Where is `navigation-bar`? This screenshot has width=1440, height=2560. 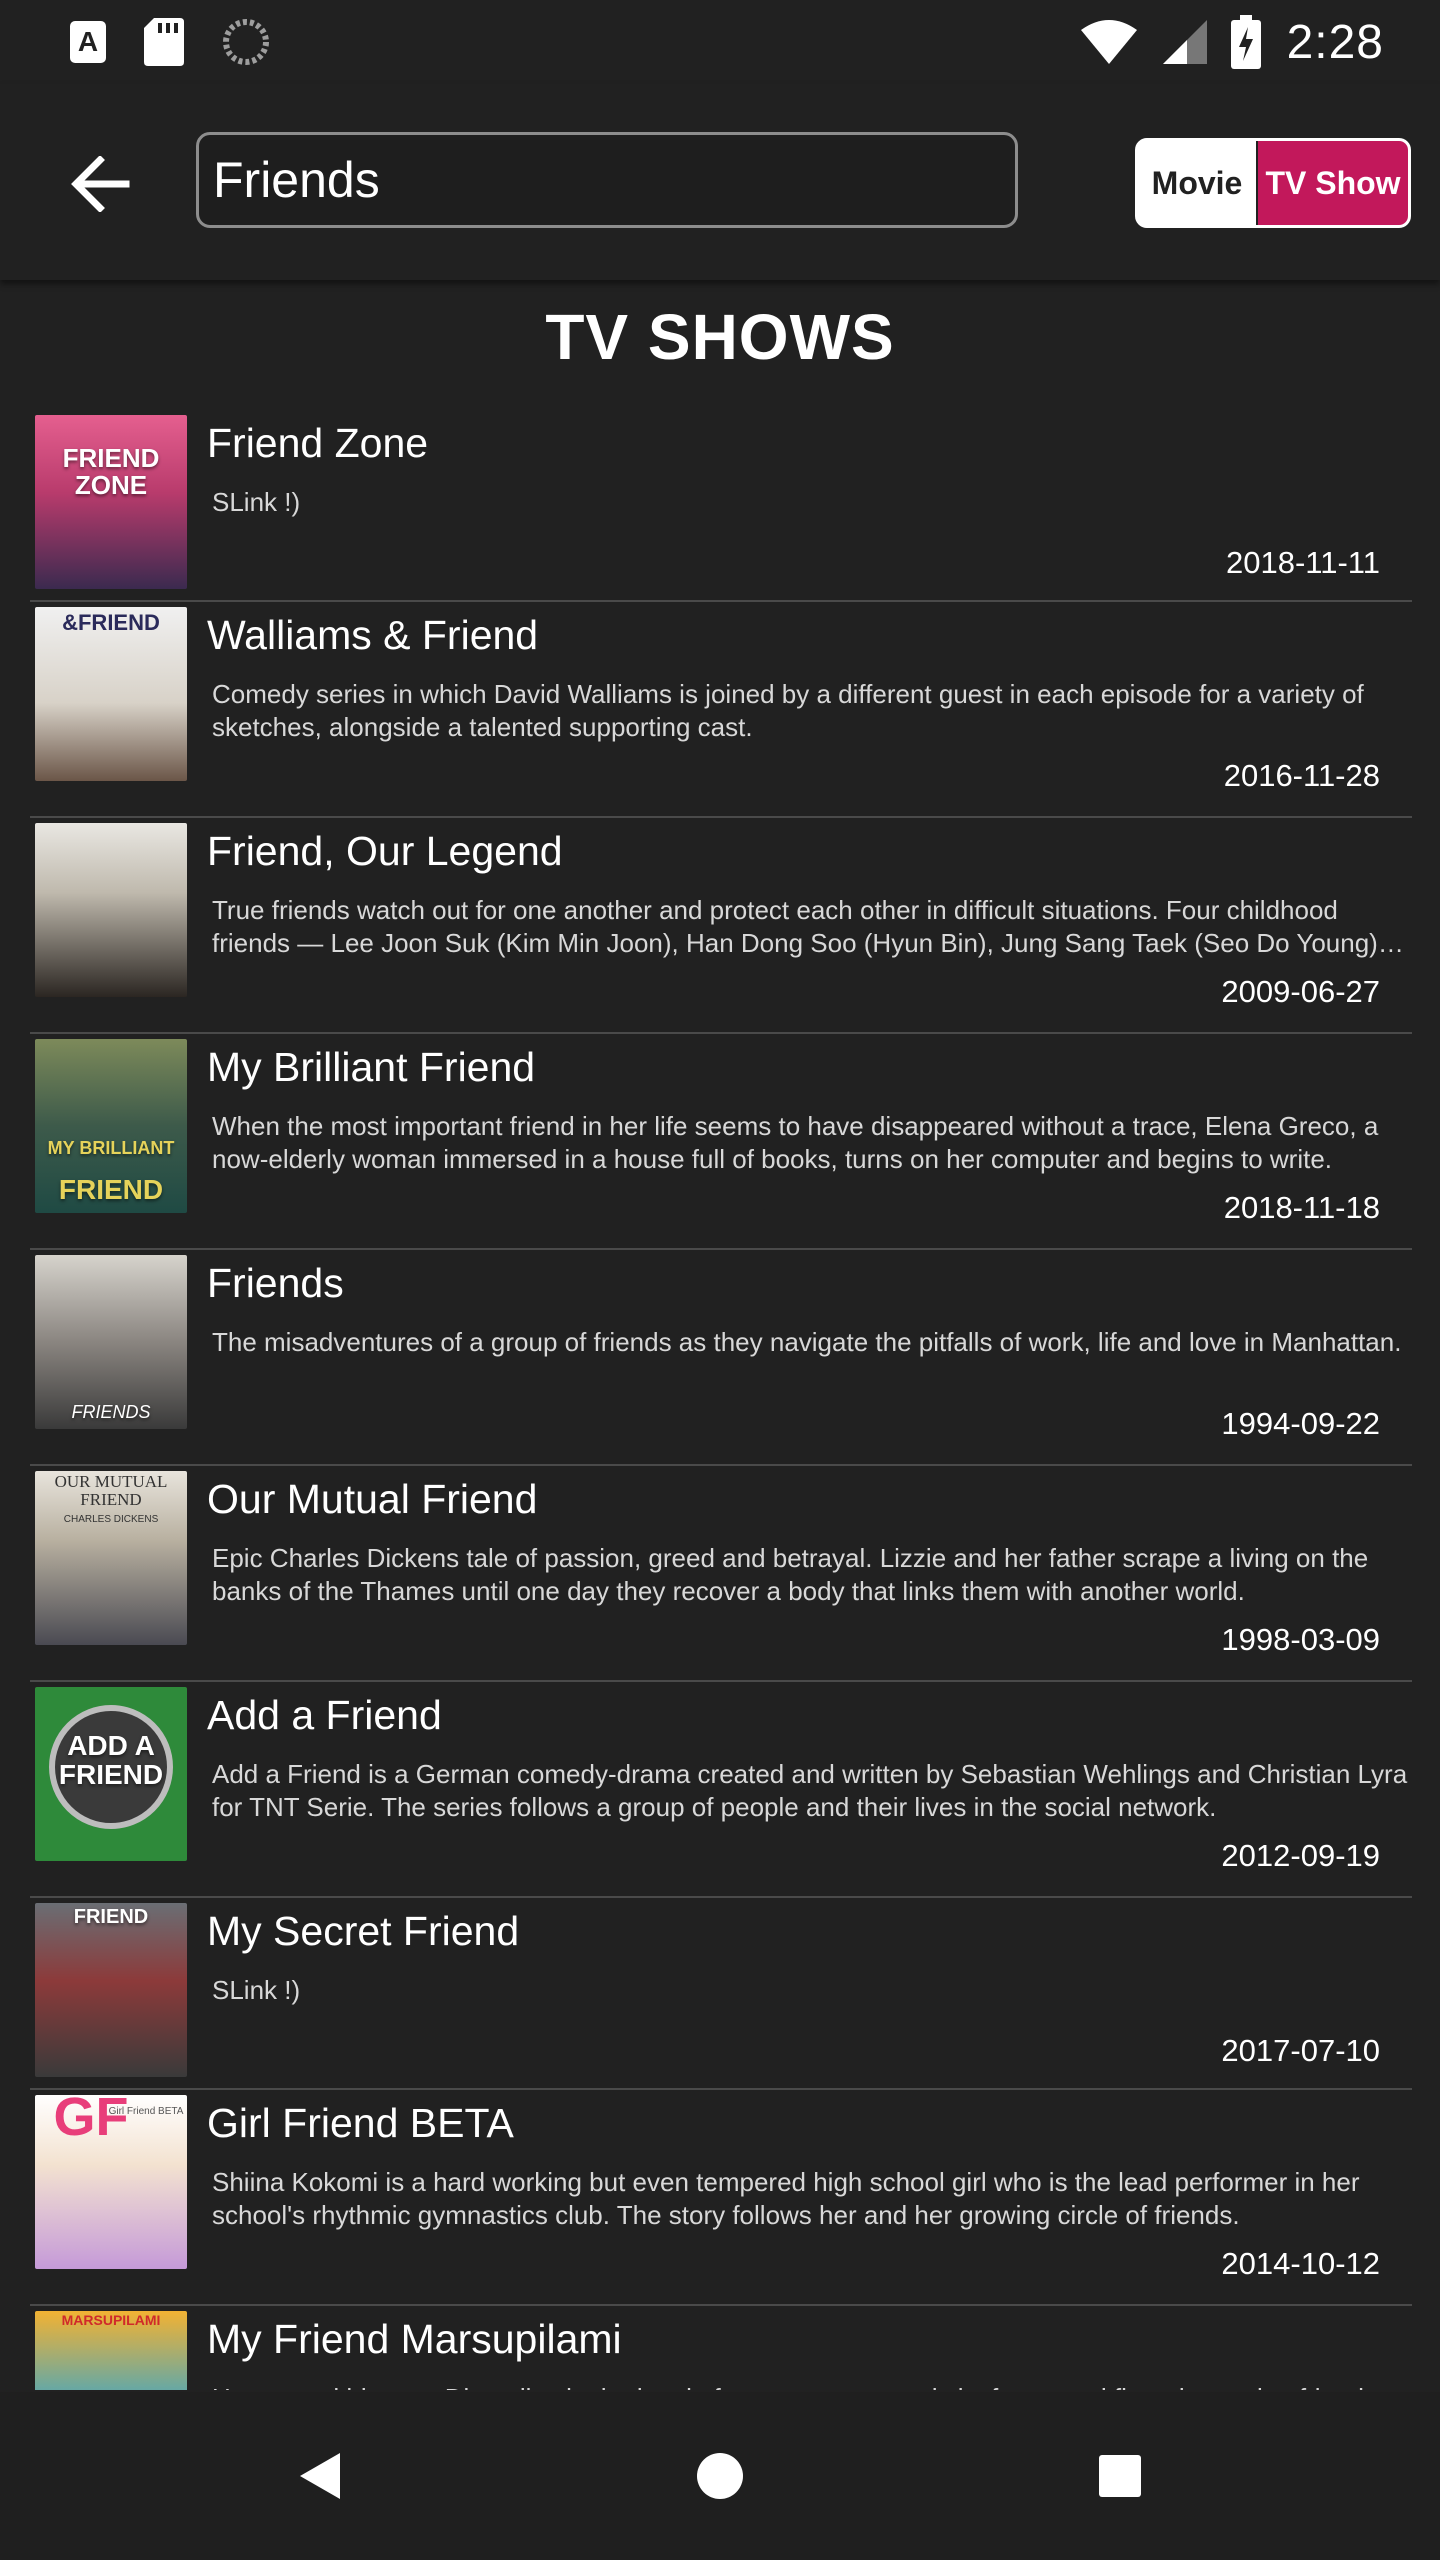 navigation-bar is located at coordinates (720, 2476).